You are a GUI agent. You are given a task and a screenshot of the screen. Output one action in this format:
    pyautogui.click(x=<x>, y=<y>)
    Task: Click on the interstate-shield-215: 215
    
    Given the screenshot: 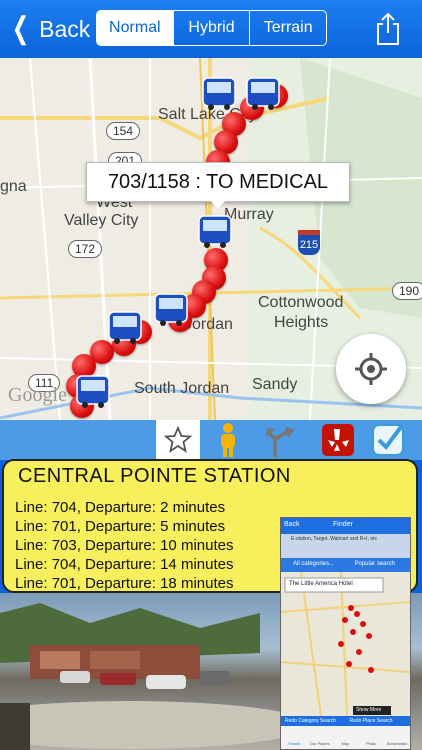 What is the action you would take?
    pyautogui.click(x=309, y=242)
    